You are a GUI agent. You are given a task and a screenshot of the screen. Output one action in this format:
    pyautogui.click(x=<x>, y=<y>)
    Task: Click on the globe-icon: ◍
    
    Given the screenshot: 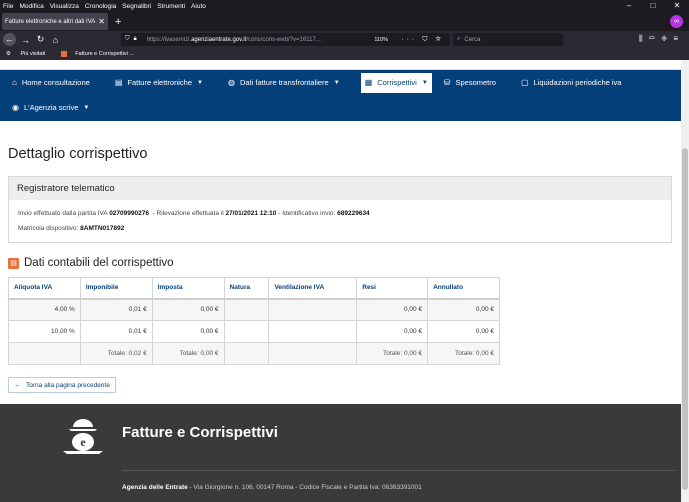 What is the action you would take?
    pyautogui.click(x=231, y=82)
    